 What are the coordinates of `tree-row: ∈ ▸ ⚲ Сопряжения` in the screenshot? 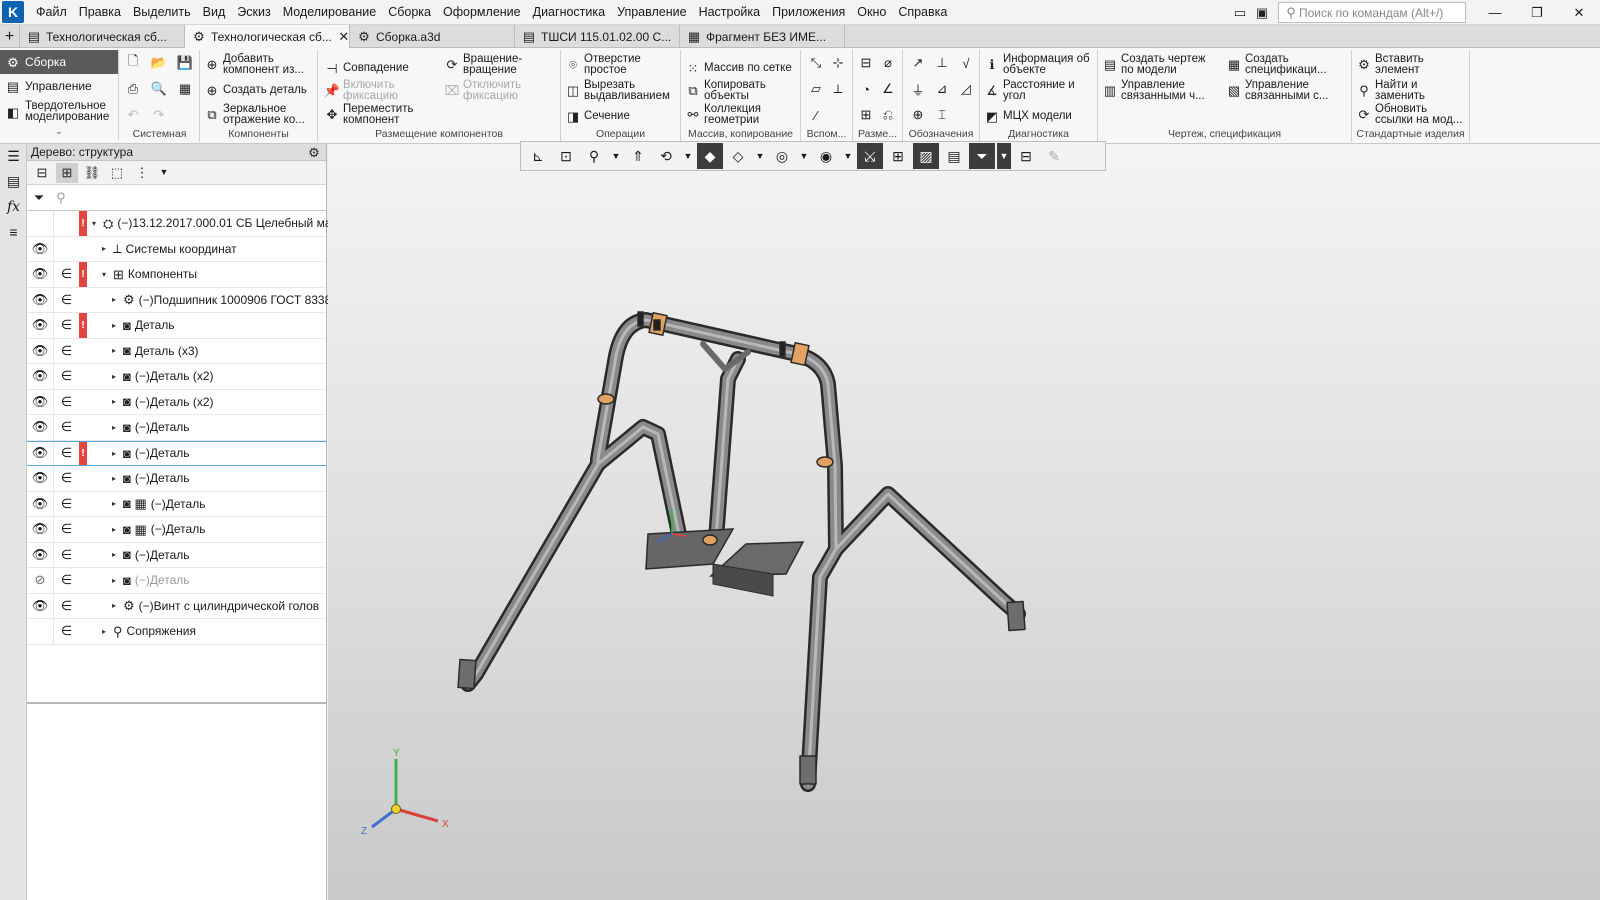 It's located at (176, 632).